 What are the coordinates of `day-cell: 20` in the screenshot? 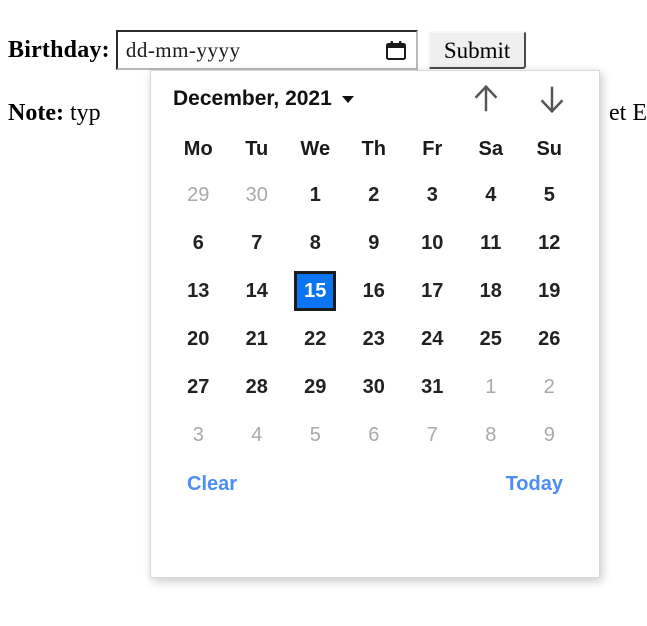 It's located at (198, 339).